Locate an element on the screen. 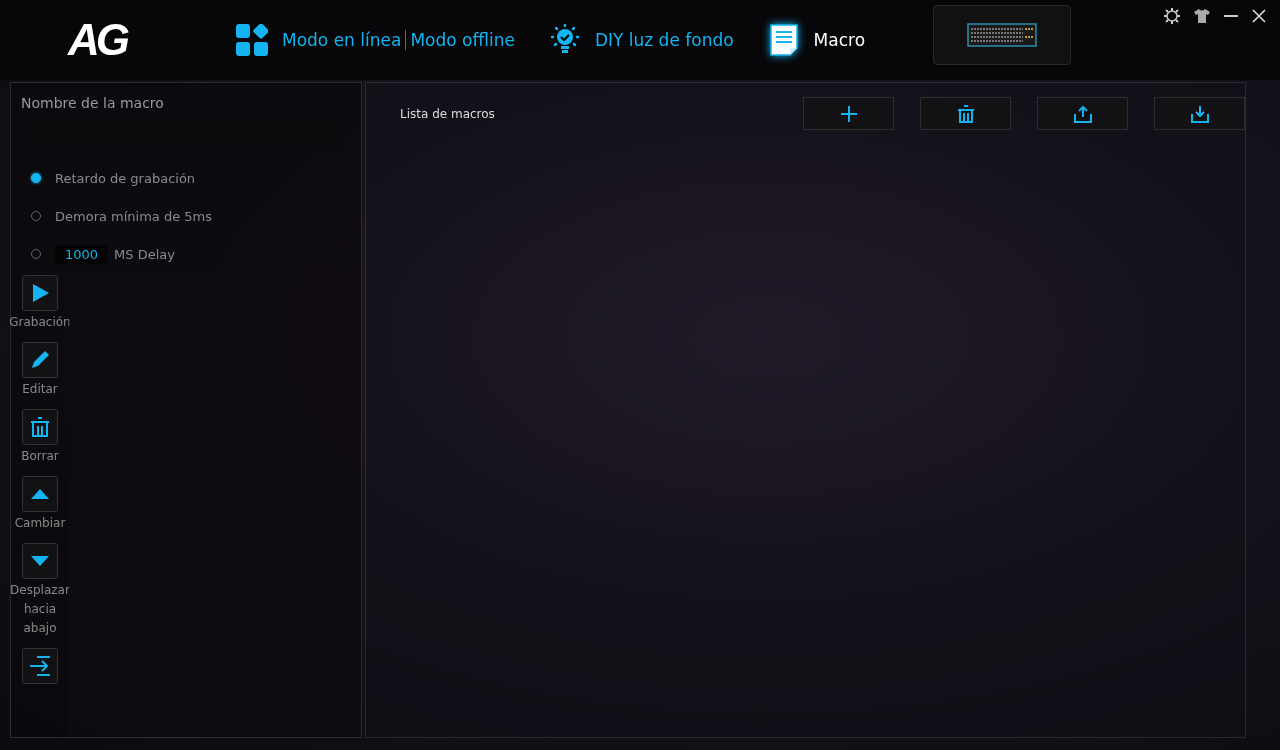  radio-button is located at coordinates (36, 178).